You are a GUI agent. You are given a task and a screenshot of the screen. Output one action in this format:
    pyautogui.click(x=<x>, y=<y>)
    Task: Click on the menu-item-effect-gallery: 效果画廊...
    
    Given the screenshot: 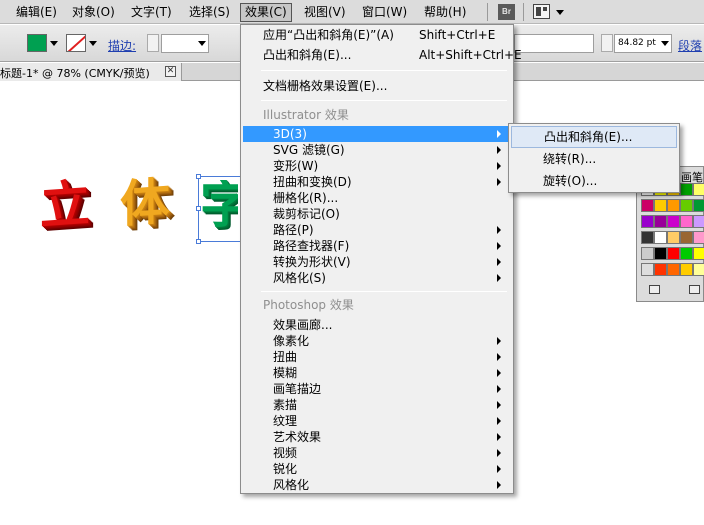 What is the action you would take?
    pyautogui.click(x=377, y=325)
    